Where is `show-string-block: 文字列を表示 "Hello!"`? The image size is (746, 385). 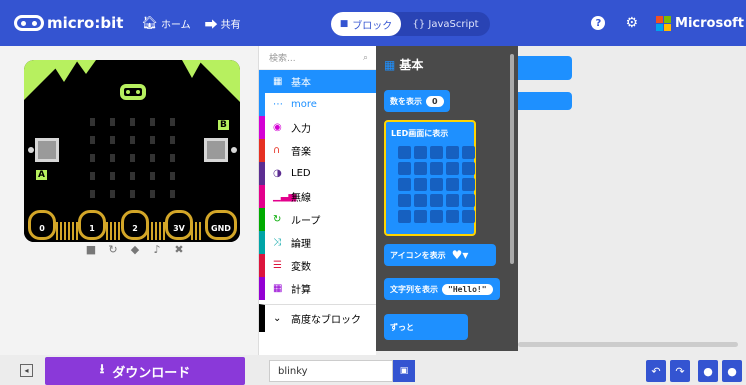
show-string-block: 文字列を表示 "Hello!" is located at coordinates (442, 289).